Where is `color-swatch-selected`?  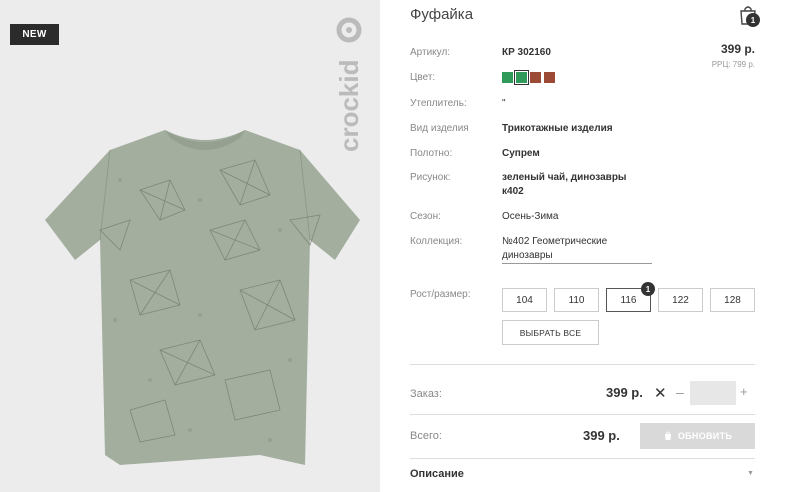
color-swatch-selected is located at coordinates (521, 77).